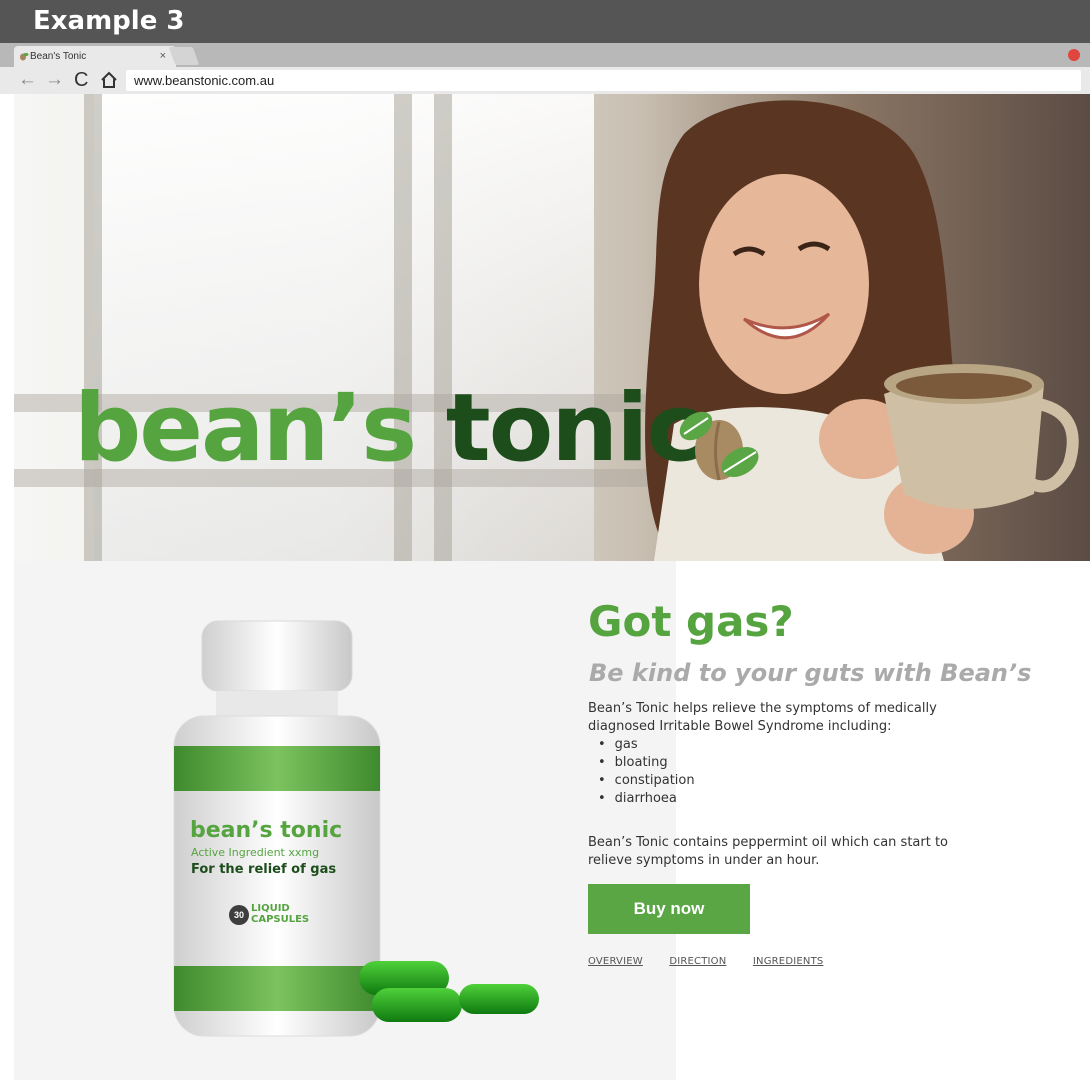 The image size is (1090, 1080). I want to click on home-icon, so click(109, 80).